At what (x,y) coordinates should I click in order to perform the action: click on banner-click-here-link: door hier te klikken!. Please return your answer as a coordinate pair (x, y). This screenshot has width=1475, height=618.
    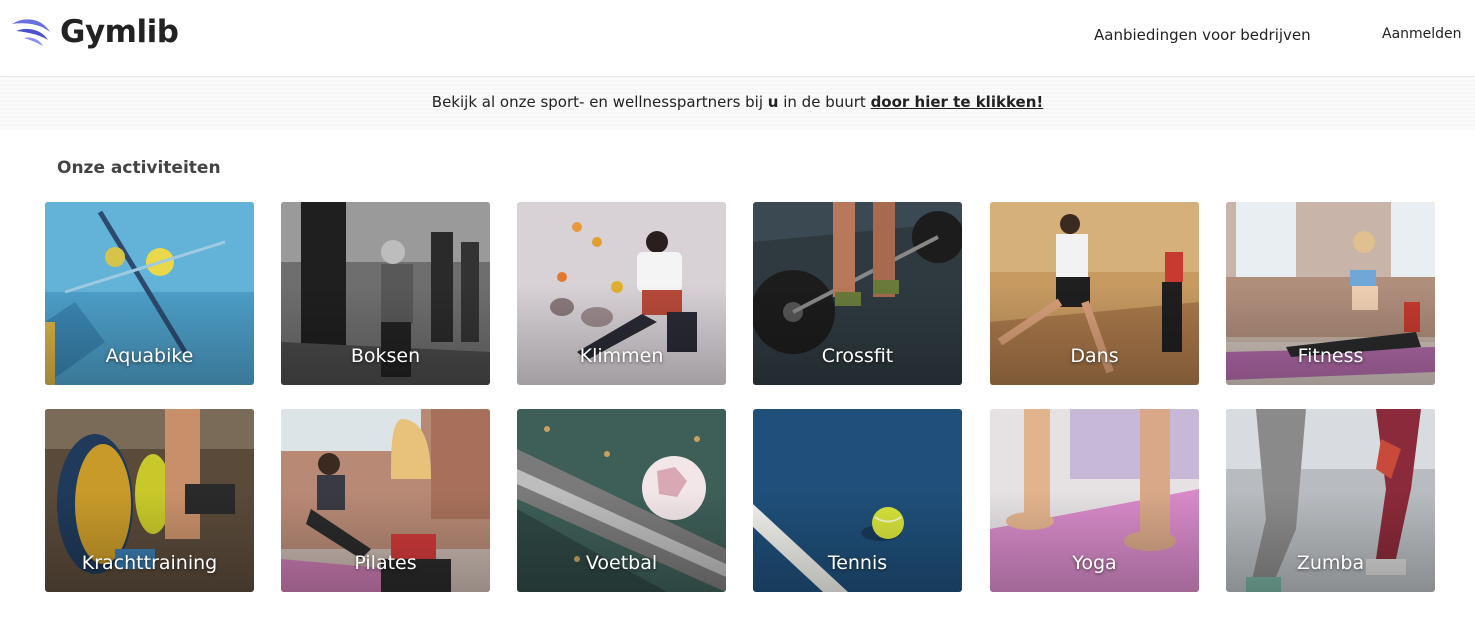
    Looking at the image, I should click on (957, 102).